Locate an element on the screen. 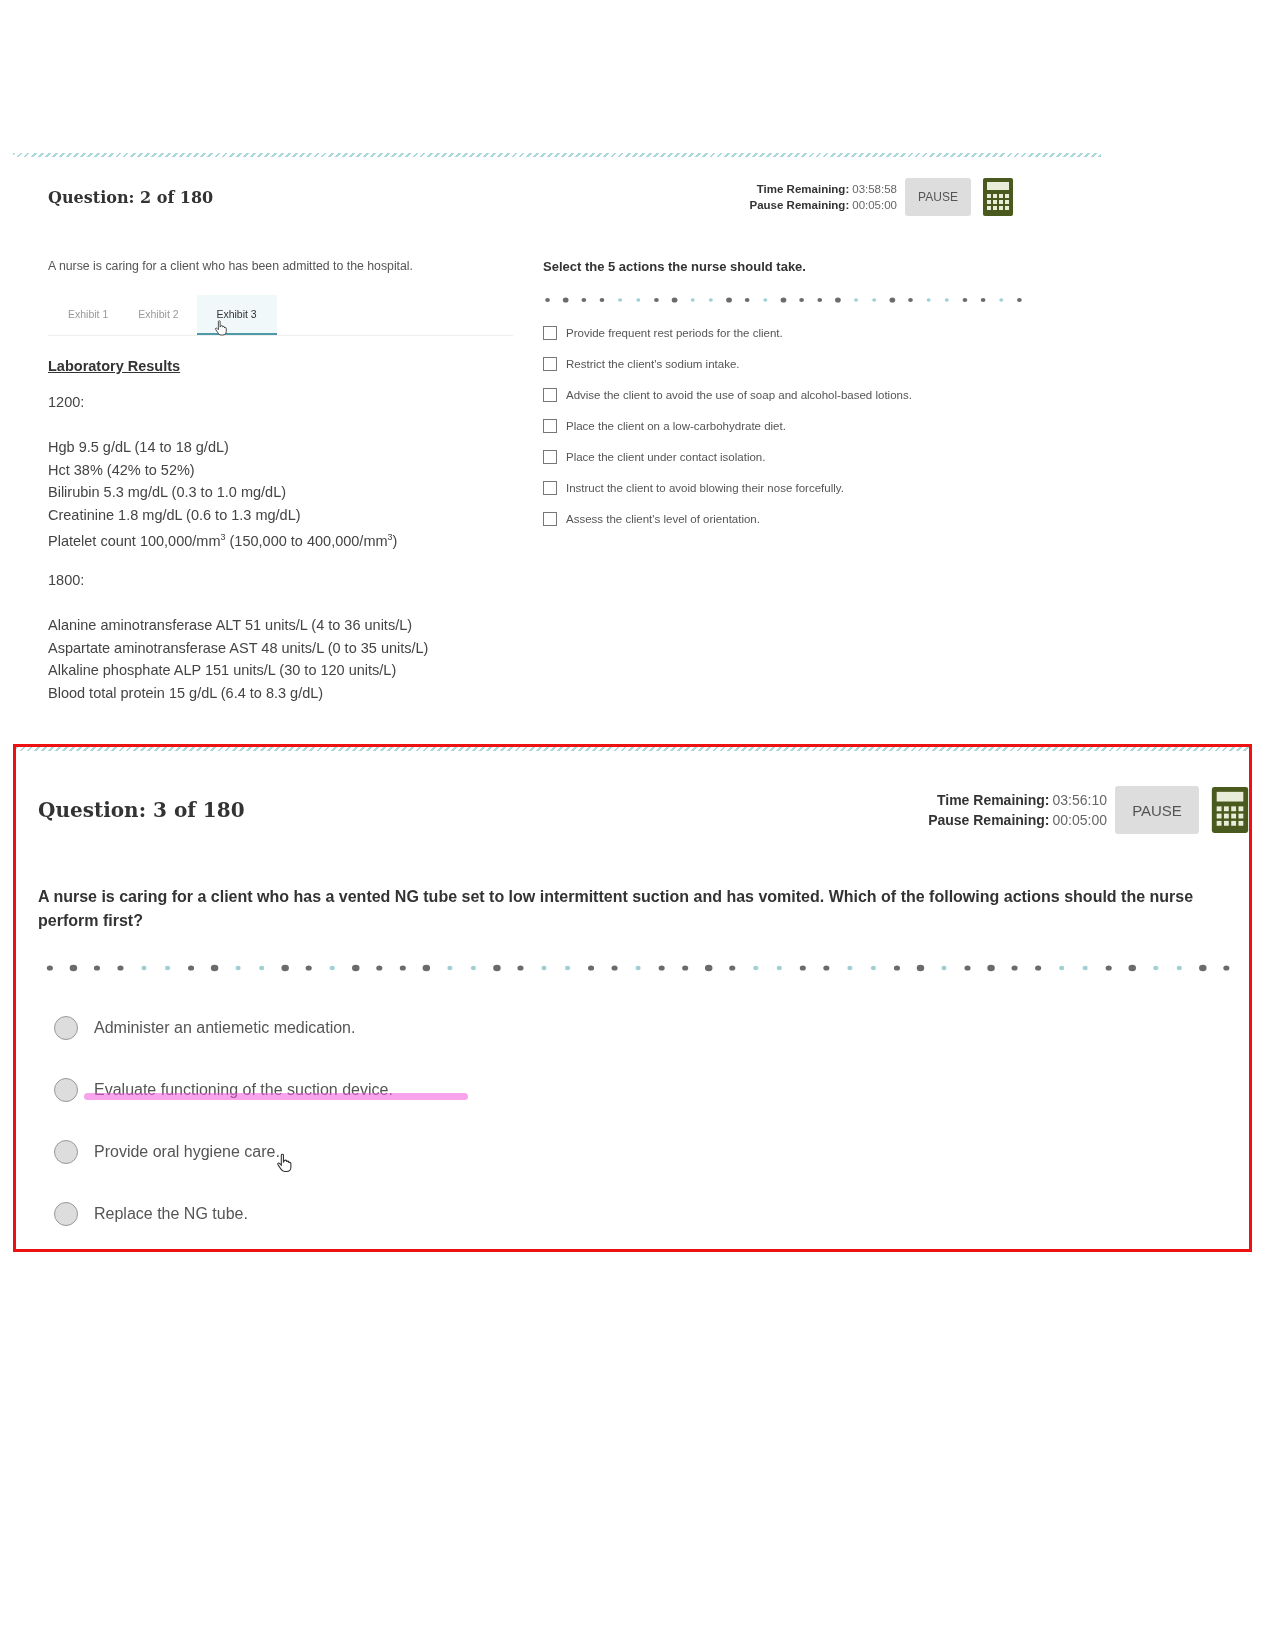 The width and height of the screenshot is (1275, 1652). option-text: Replace the NG tube. is located at coordinates (171, 1214).